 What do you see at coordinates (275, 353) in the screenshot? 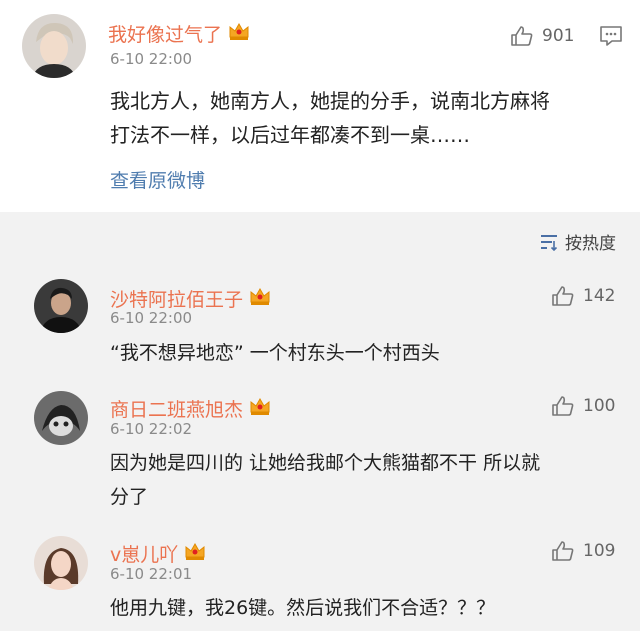
I see `comment-text-line-1: “我不想异地恋” 一个村东头一个村西头` at bounding box center [275, 353].